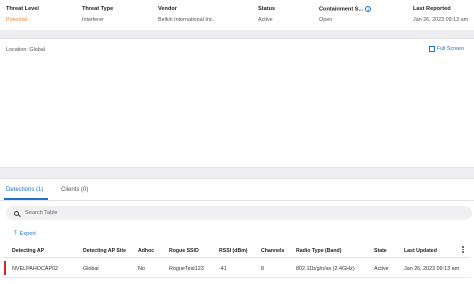 This screenshot has width=474, height=284. I want to click on cell-radio-type: 802.11b/g/n/ax (2.4GHz), so click(325, 269).